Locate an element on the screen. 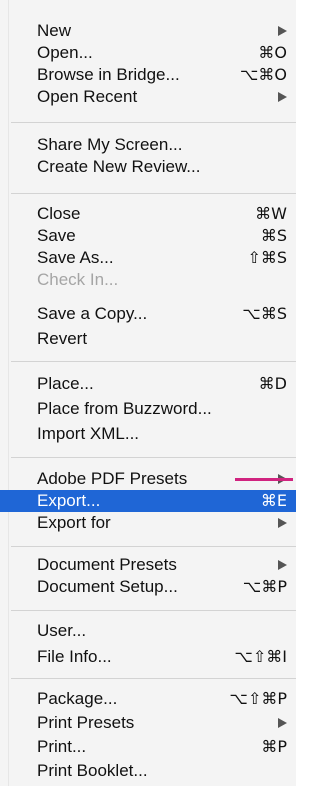 Image resolution: width=320 pixels, height=786 pixels. menu-item-shortcut: ⌘P is located at coordinates (274, 746).